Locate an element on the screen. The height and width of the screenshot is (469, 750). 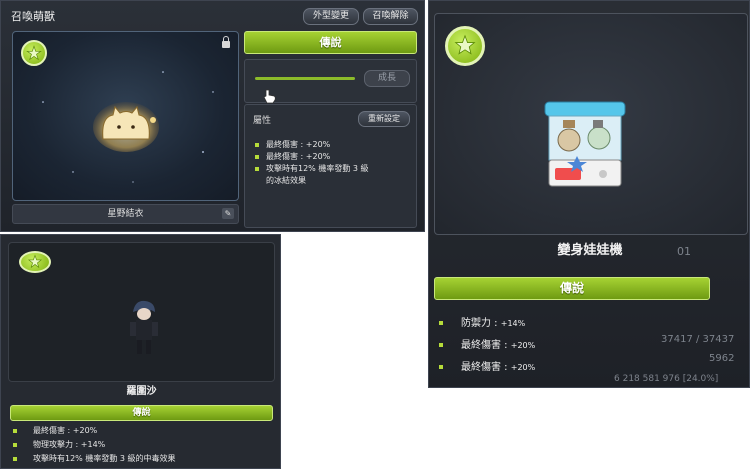
pet-name-field: 星野結衣 ✎ is located at coordinates (125, 214).